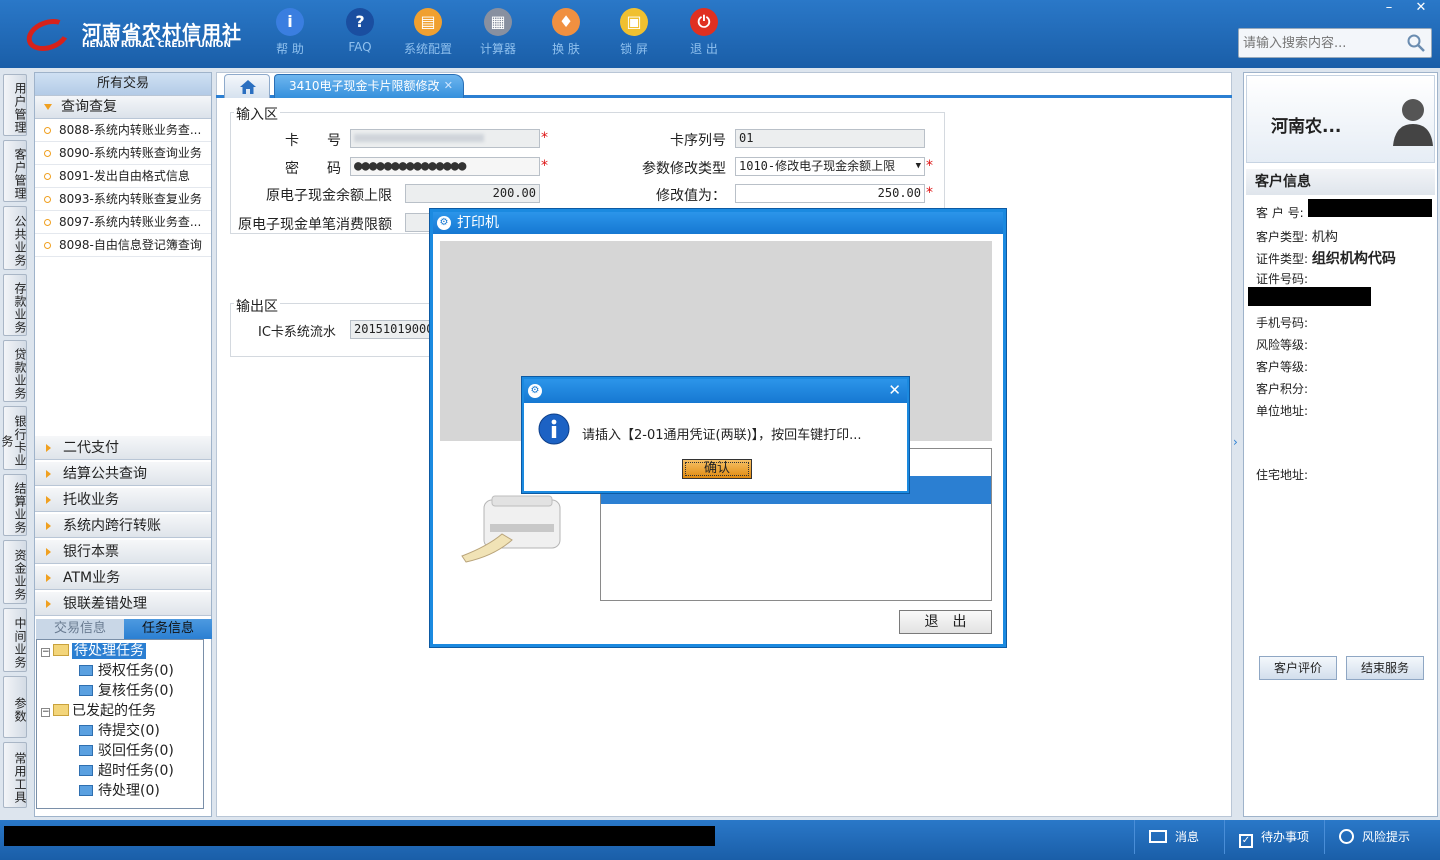 This screenshot has height=860, width=1440. What do you see at coordinates (168, 629) in the screenshot?
I see `tab-task-info: 任务信息` at bounding box center [168, 629].